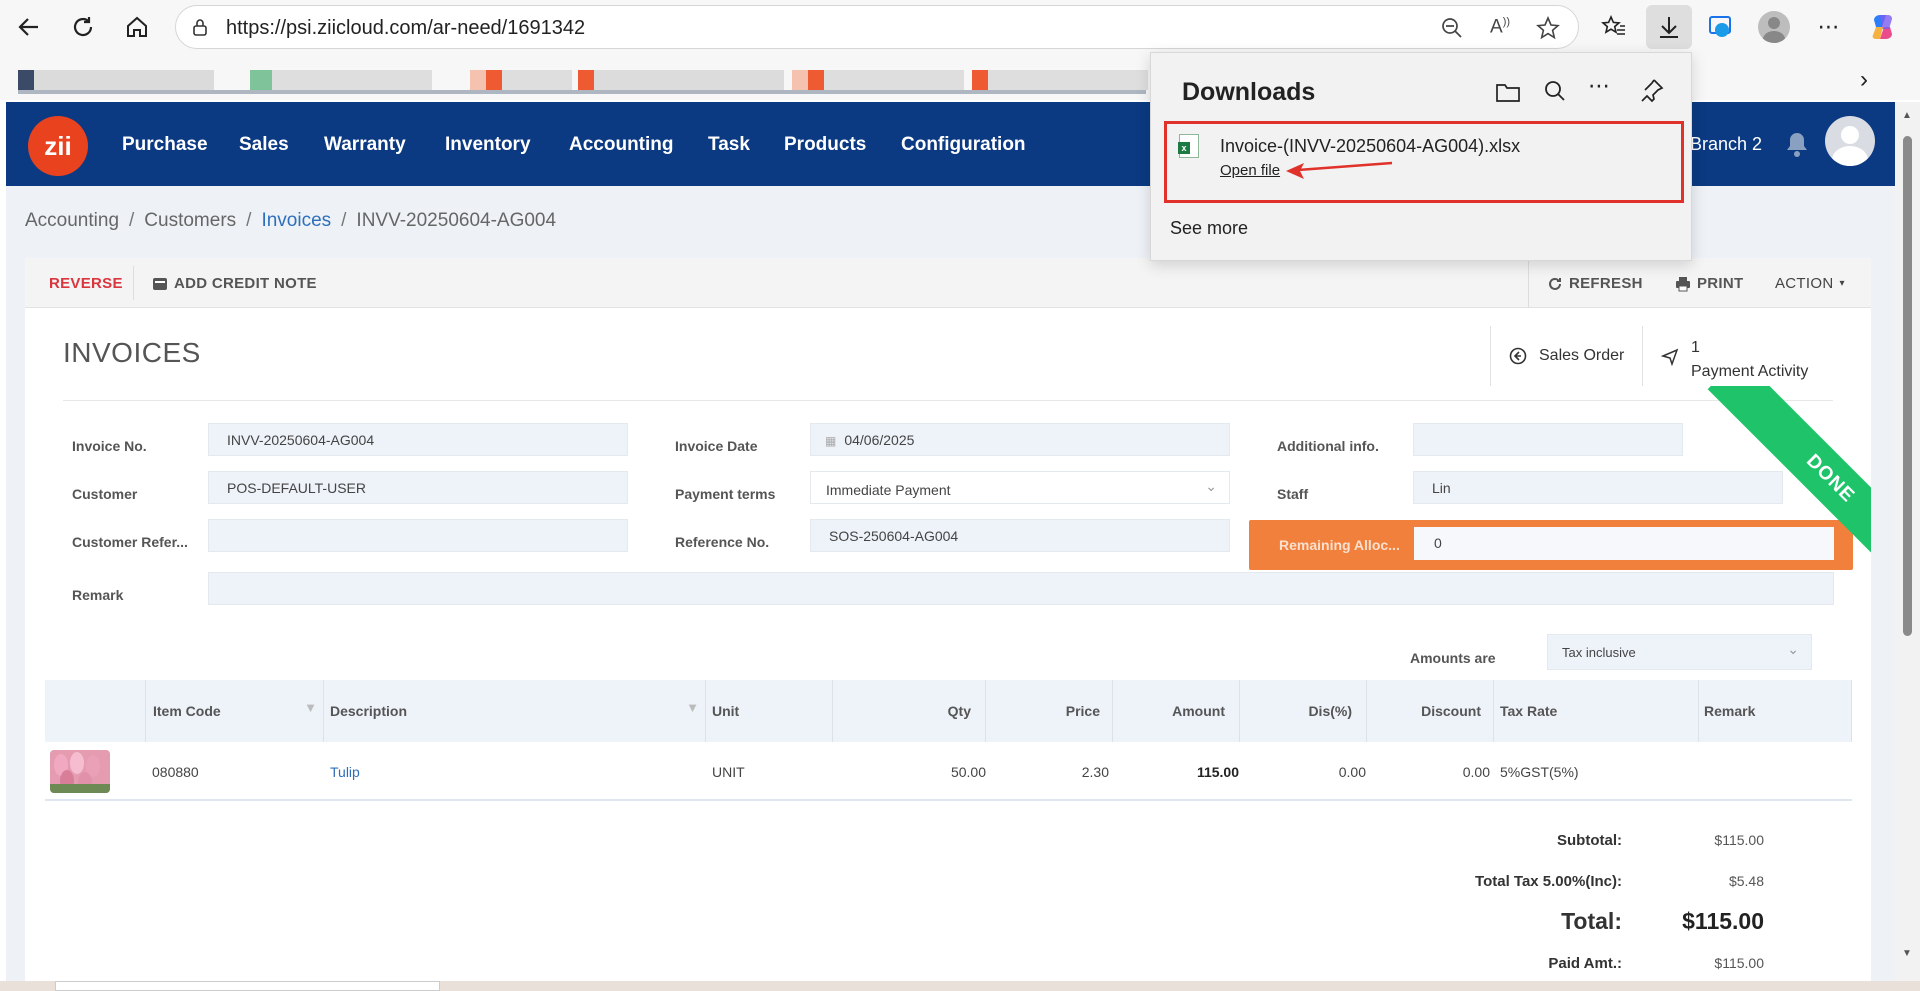  What do you see at coordinates (1850, 141) in the screenshot?
I see `user-avatar` at bounding box center [1850, 141].